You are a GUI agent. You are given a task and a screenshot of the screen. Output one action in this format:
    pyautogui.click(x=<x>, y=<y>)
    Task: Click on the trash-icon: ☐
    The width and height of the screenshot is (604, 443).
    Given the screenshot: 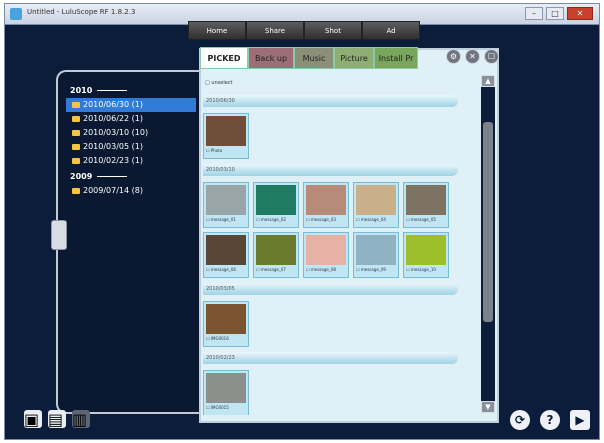 What is the action you would take?
    pyautogui.click(x=491, y=56)
    